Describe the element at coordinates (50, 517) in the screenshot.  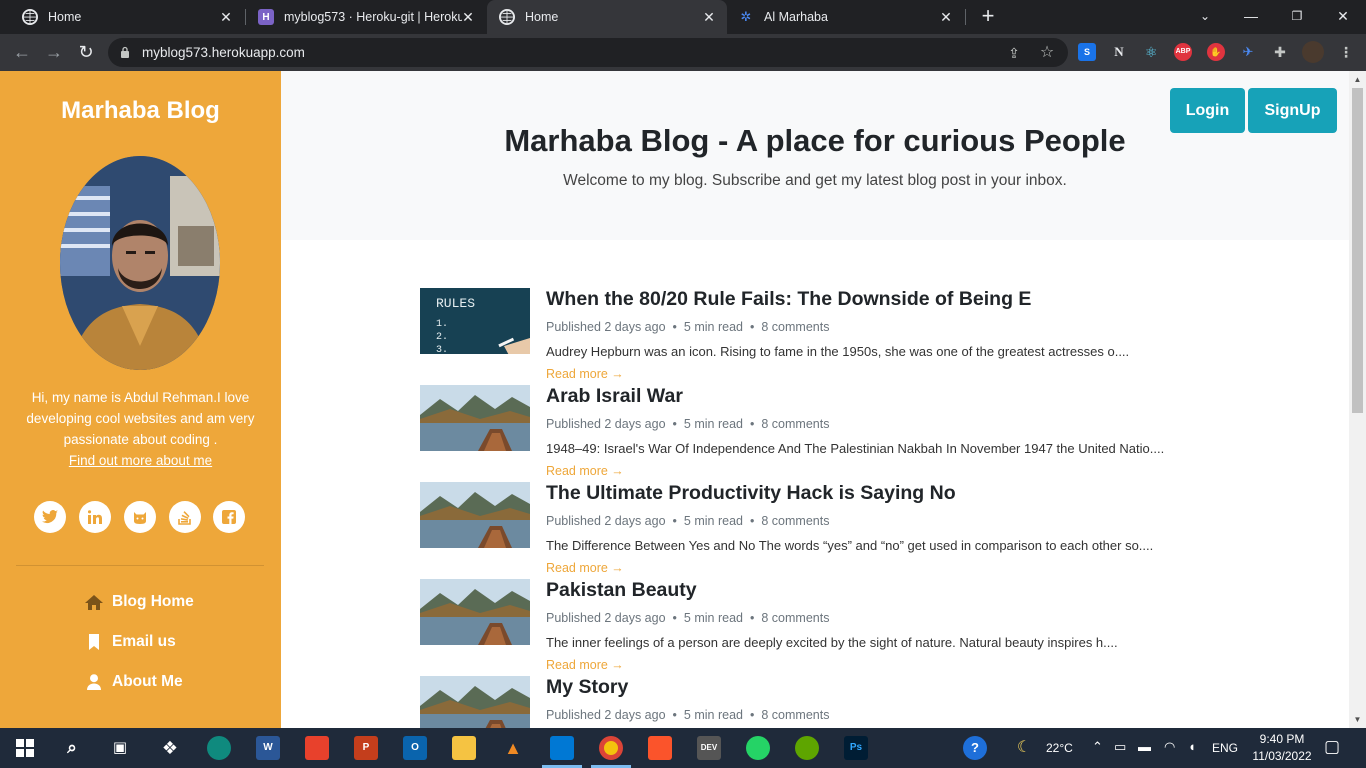
I see `twitter-icon` at that location.